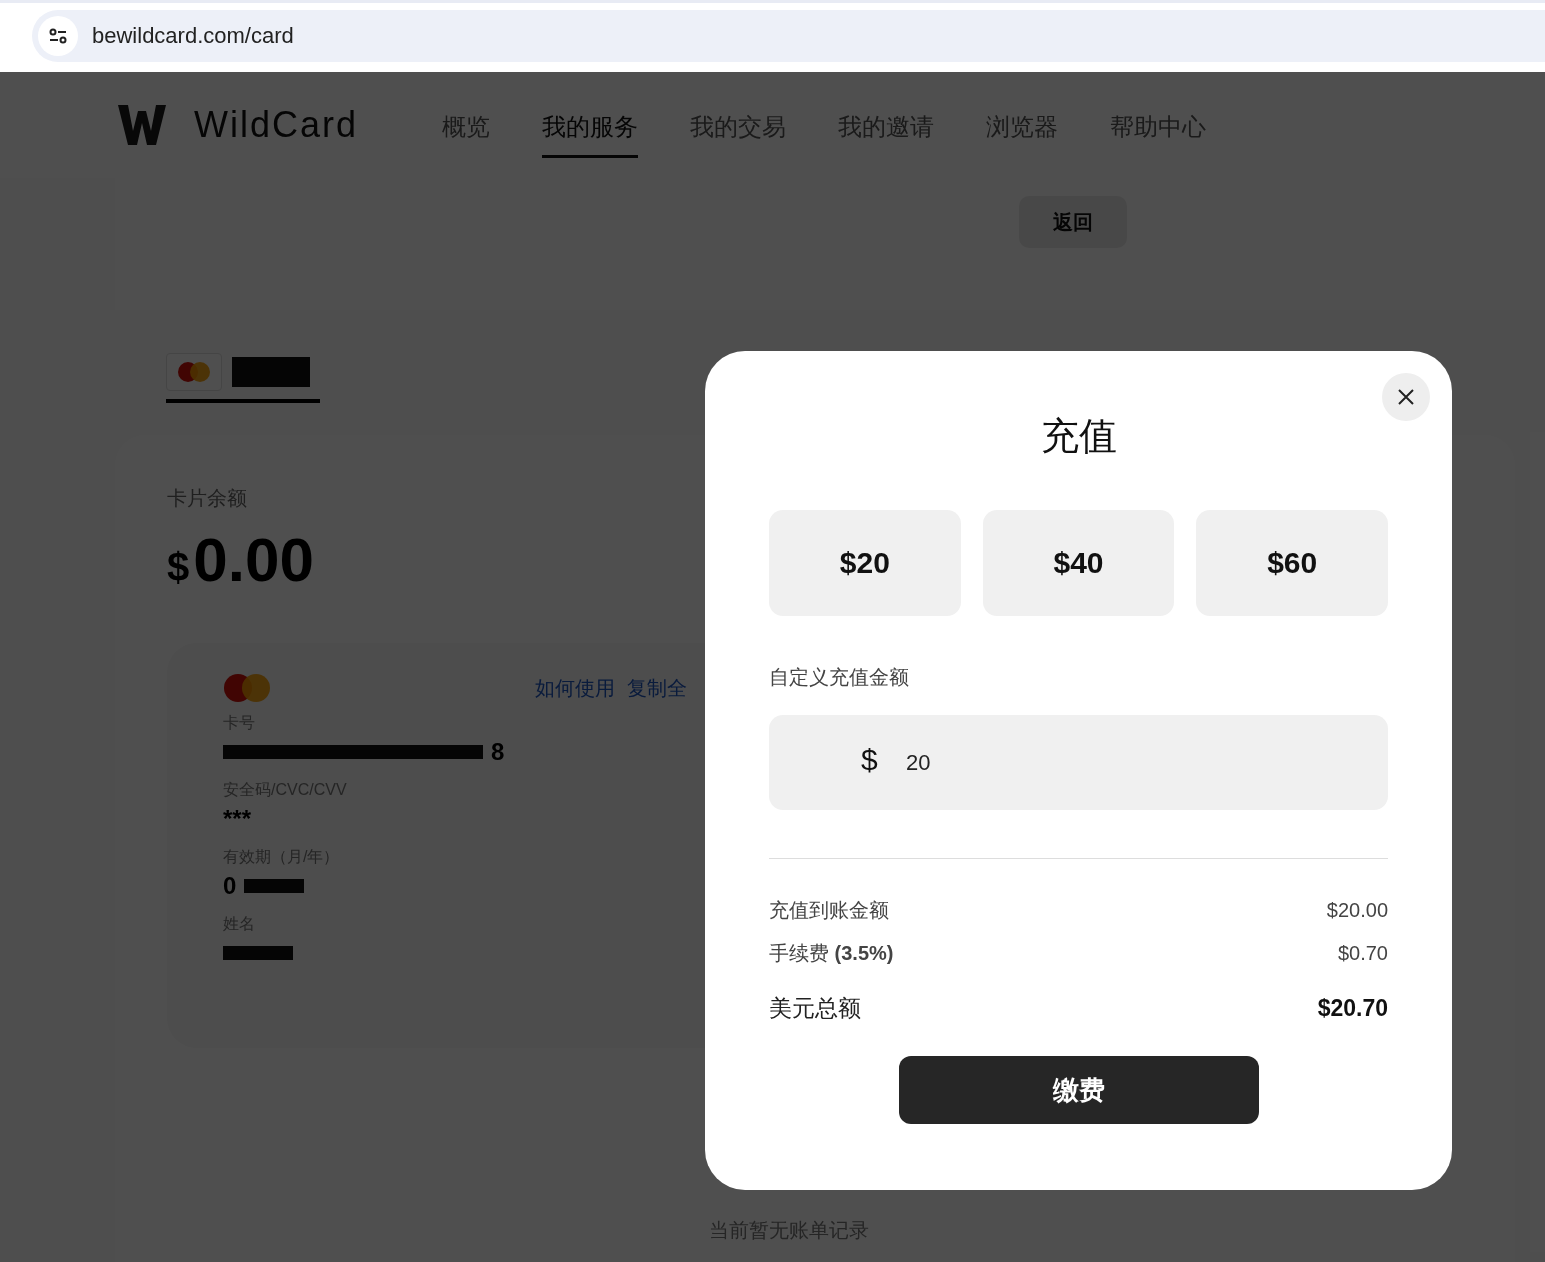  I want to click on close-icon, so click(1406, 397).